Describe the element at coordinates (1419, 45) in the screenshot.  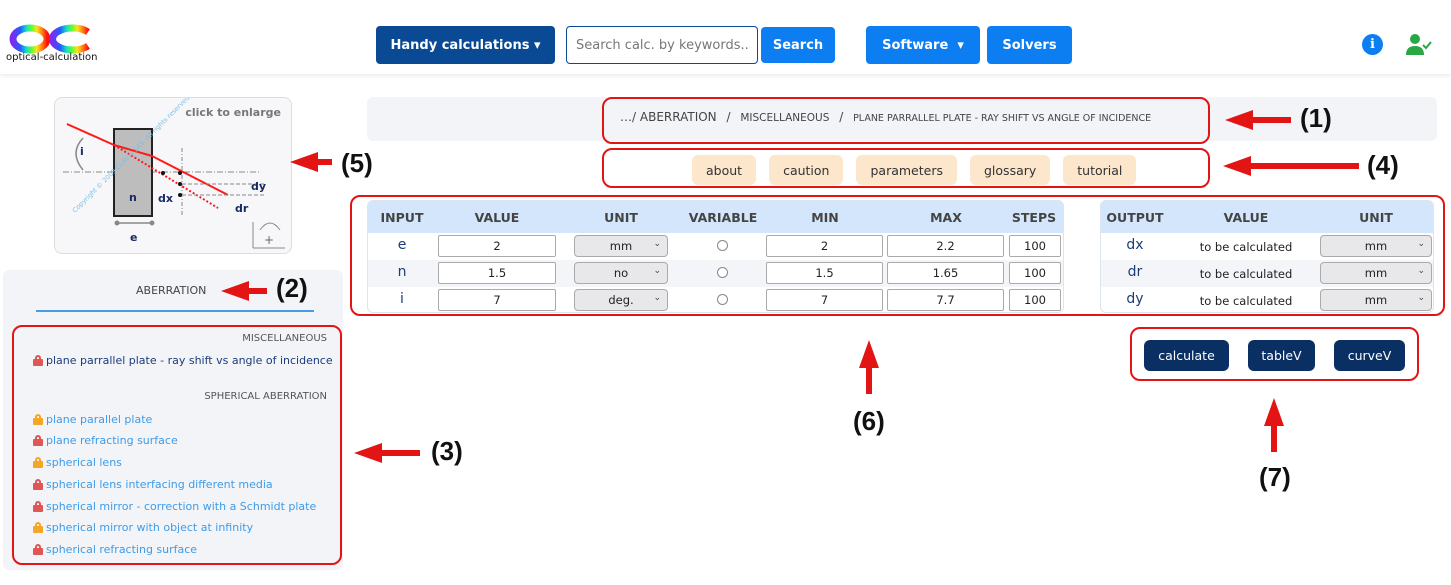
I see `user-check-icon` at that location.